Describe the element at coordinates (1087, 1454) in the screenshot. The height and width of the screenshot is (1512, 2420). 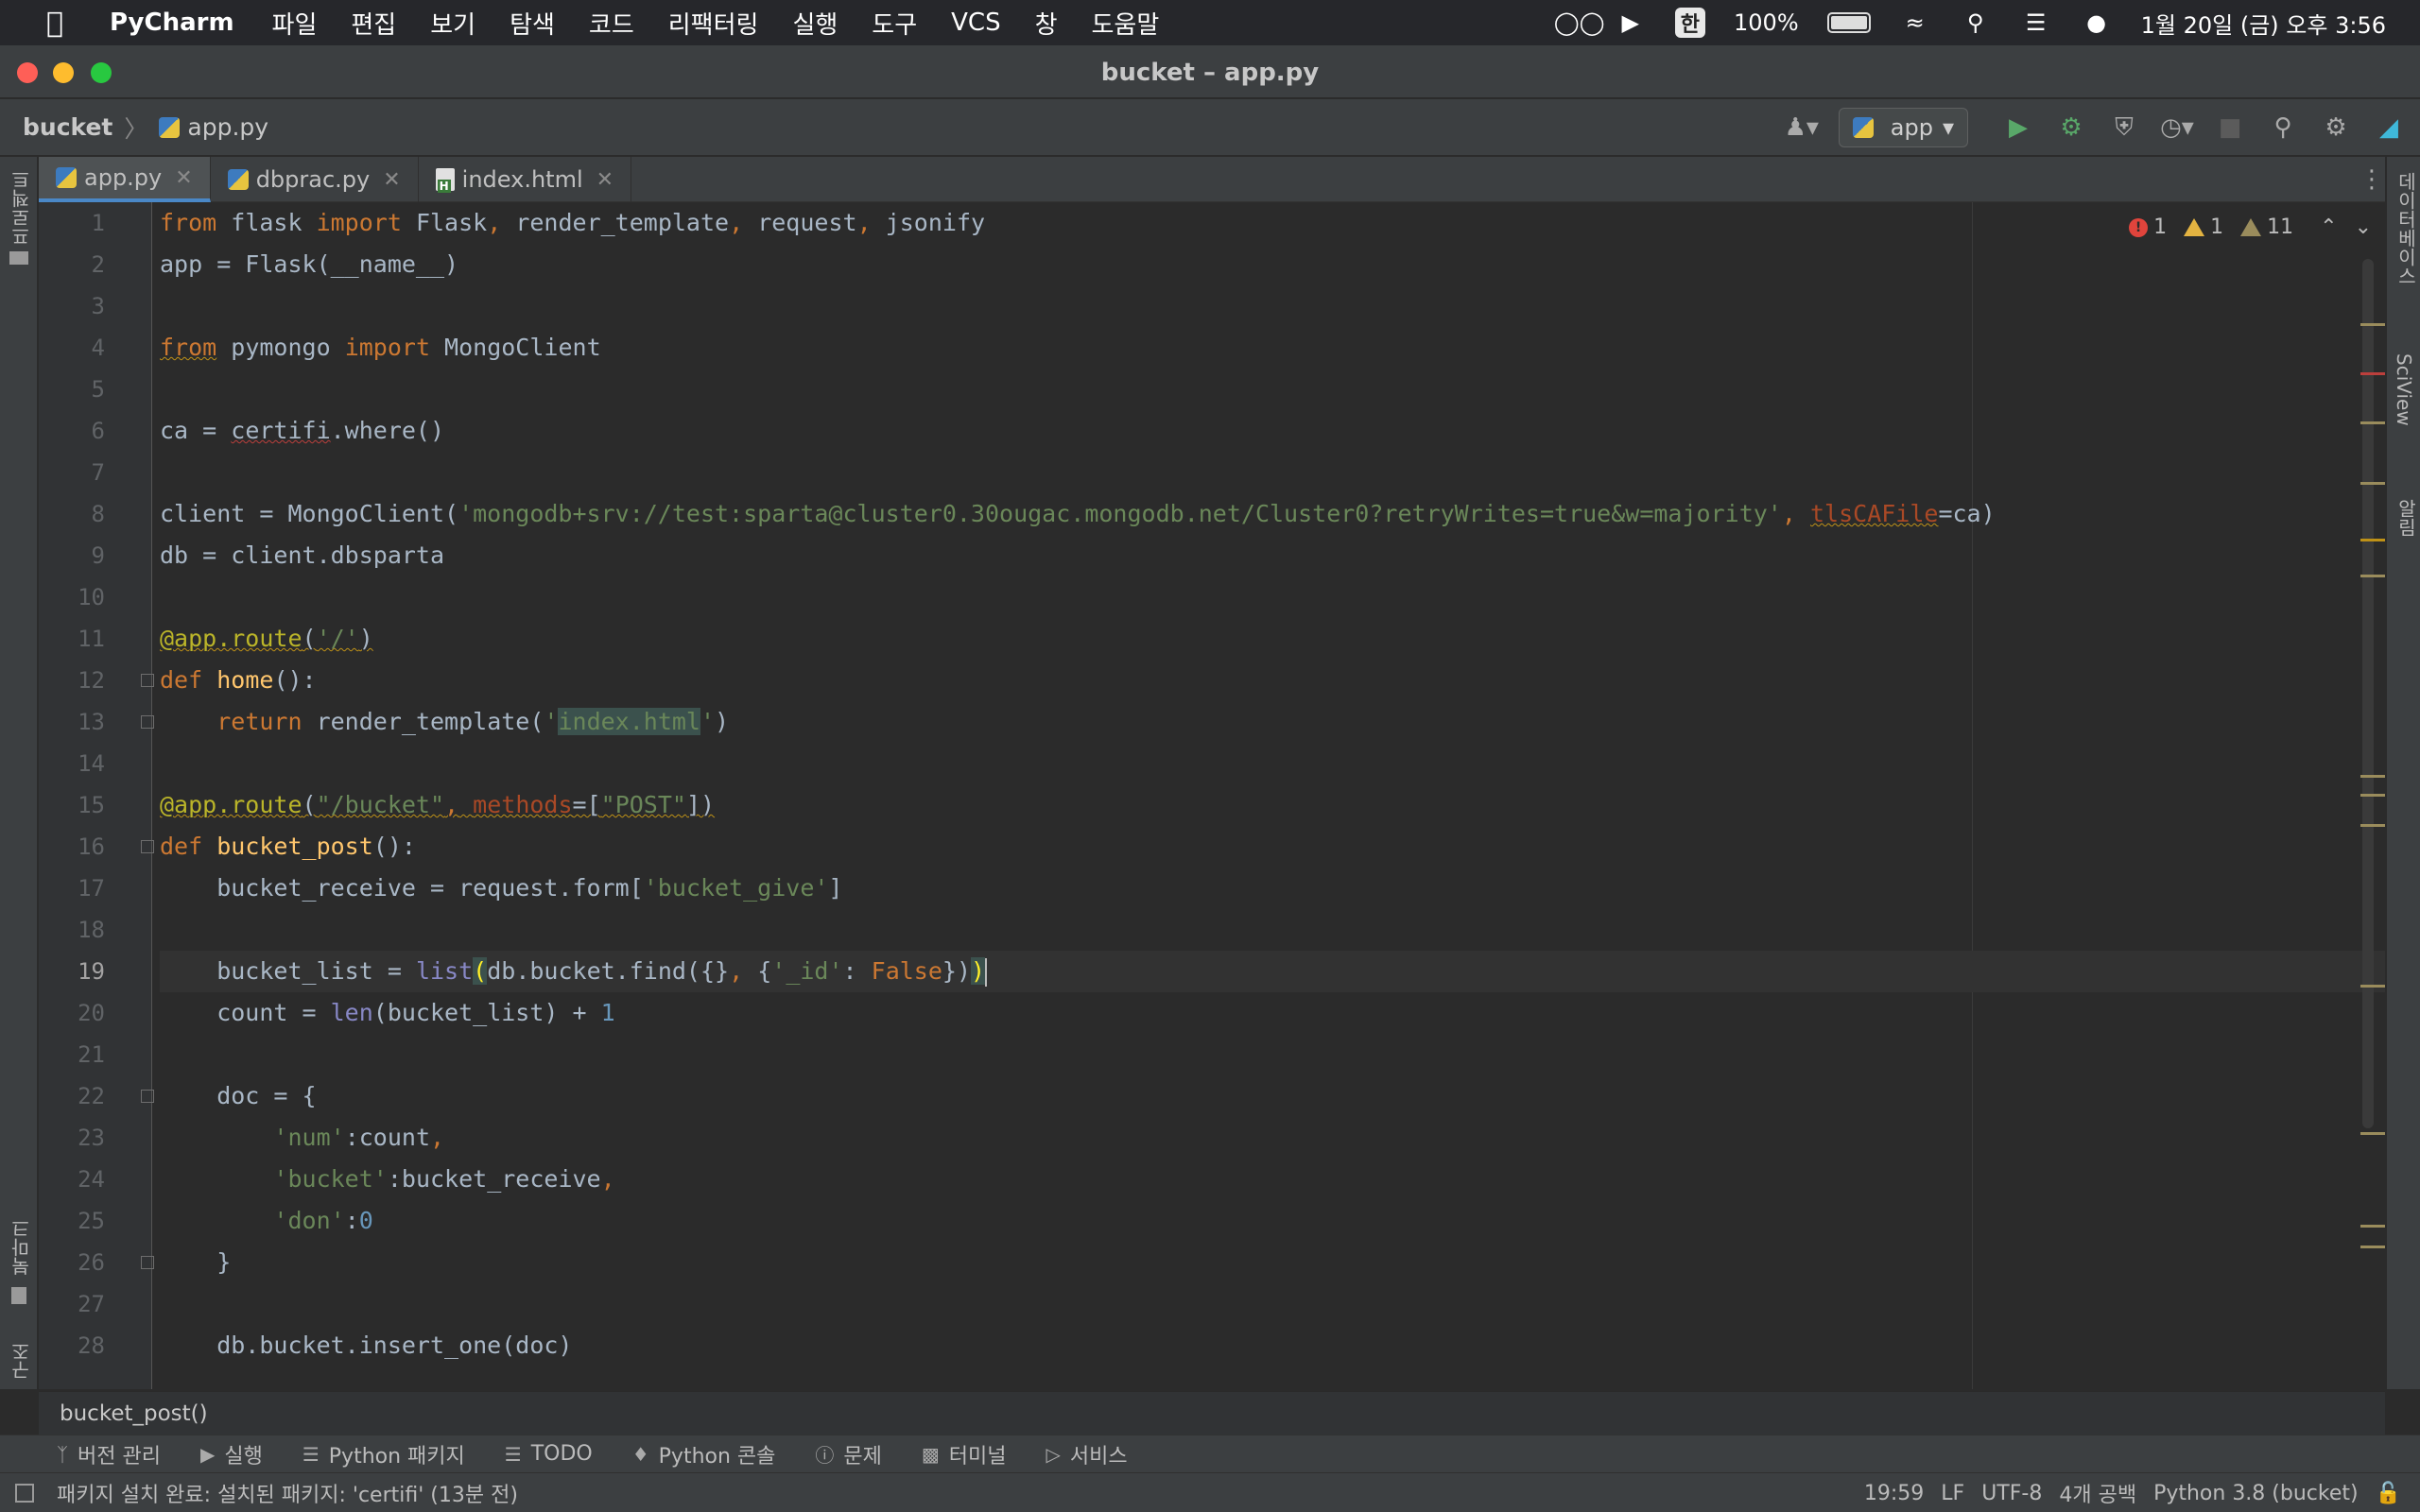
I see `toolwindow-services: ▷ 서비스` at that location.